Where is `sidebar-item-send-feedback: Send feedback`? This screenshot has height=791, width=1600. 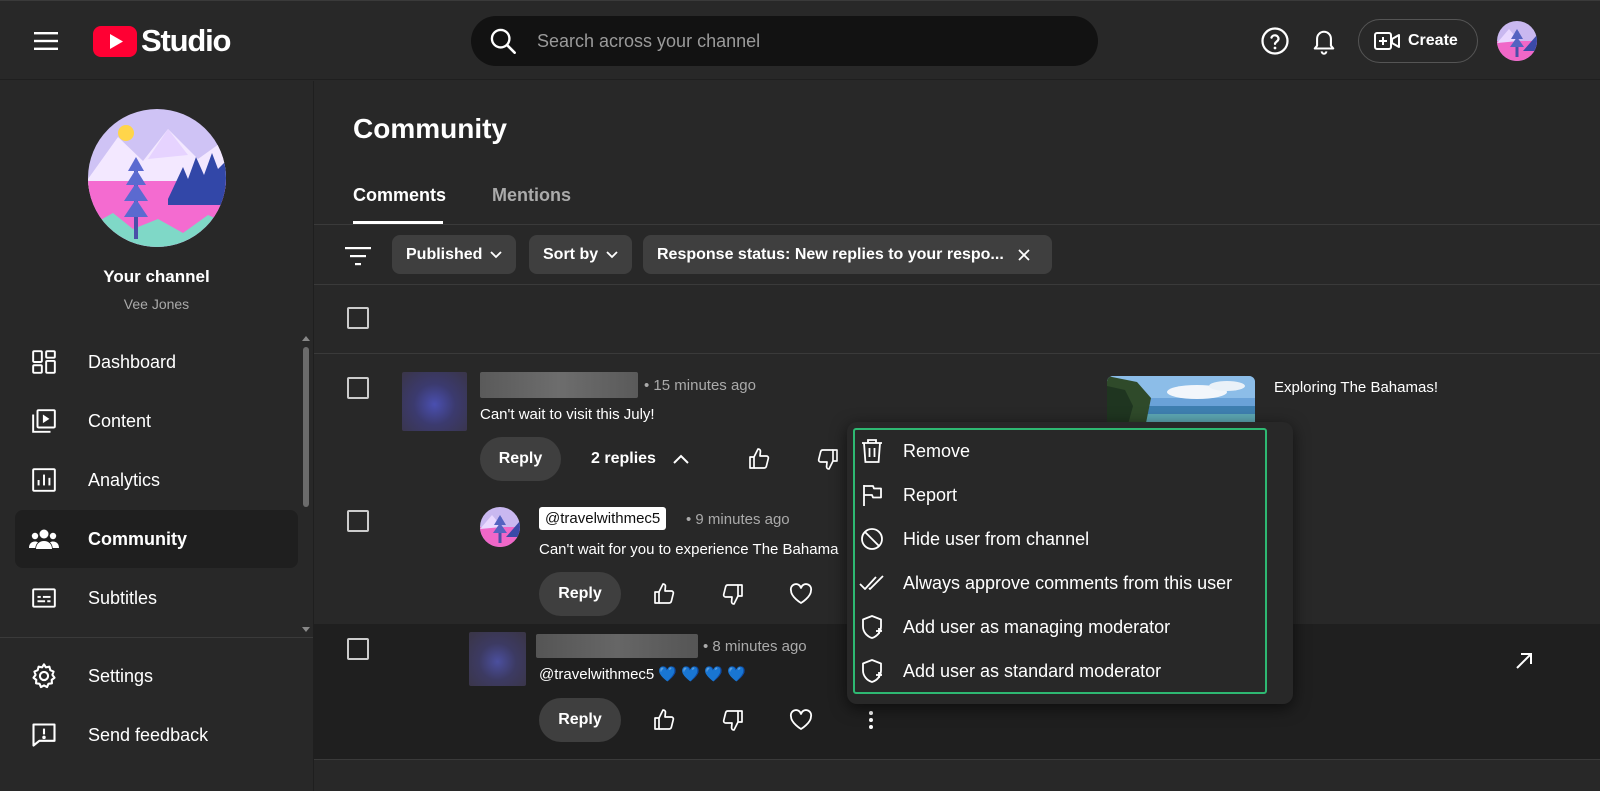 sidebar-item-send-feedback: Send feedback is located at coordinates (156, 735).